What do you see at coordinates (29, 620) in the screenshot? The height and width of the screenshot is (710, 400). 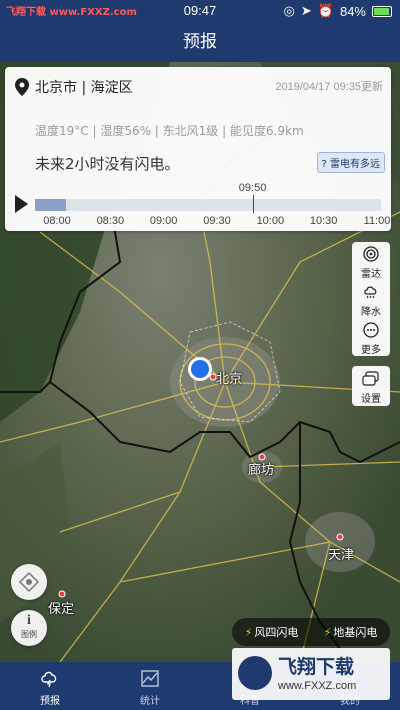 I see `info-icon: i` at bounding box center [29, 620].